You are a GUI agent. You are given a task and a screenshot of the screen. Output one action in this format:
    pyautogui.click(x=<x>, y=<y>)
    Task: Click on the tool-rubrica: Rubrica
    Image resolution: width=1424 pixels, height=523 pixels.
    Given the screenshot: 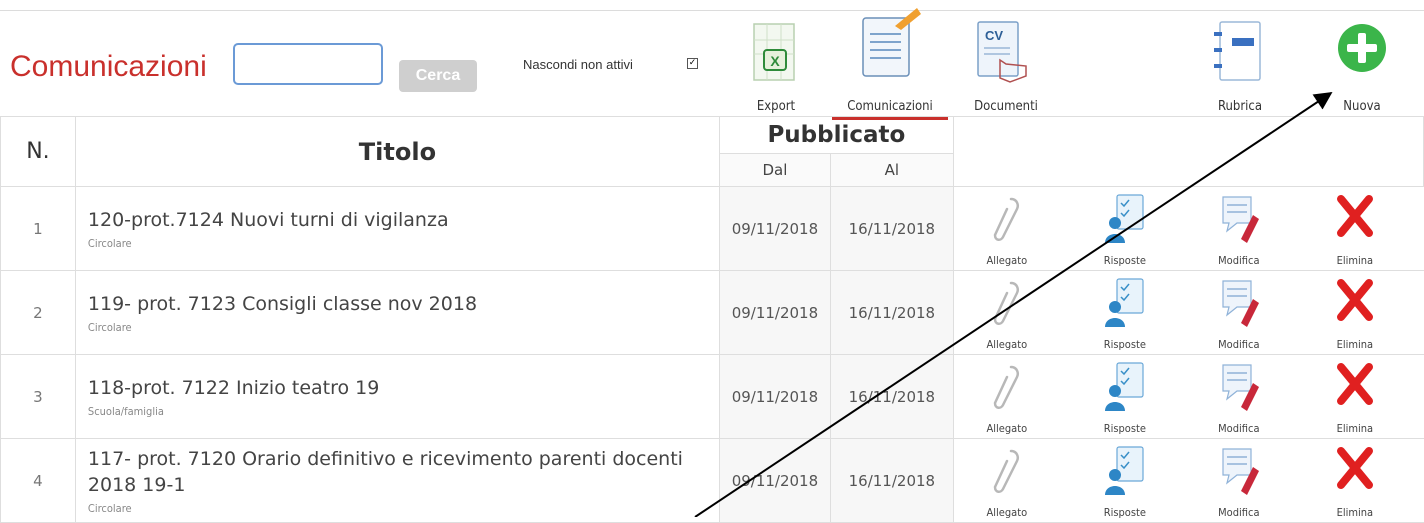 What is the action you would take?
    pyautogui.click(x=1240, y=64)
    